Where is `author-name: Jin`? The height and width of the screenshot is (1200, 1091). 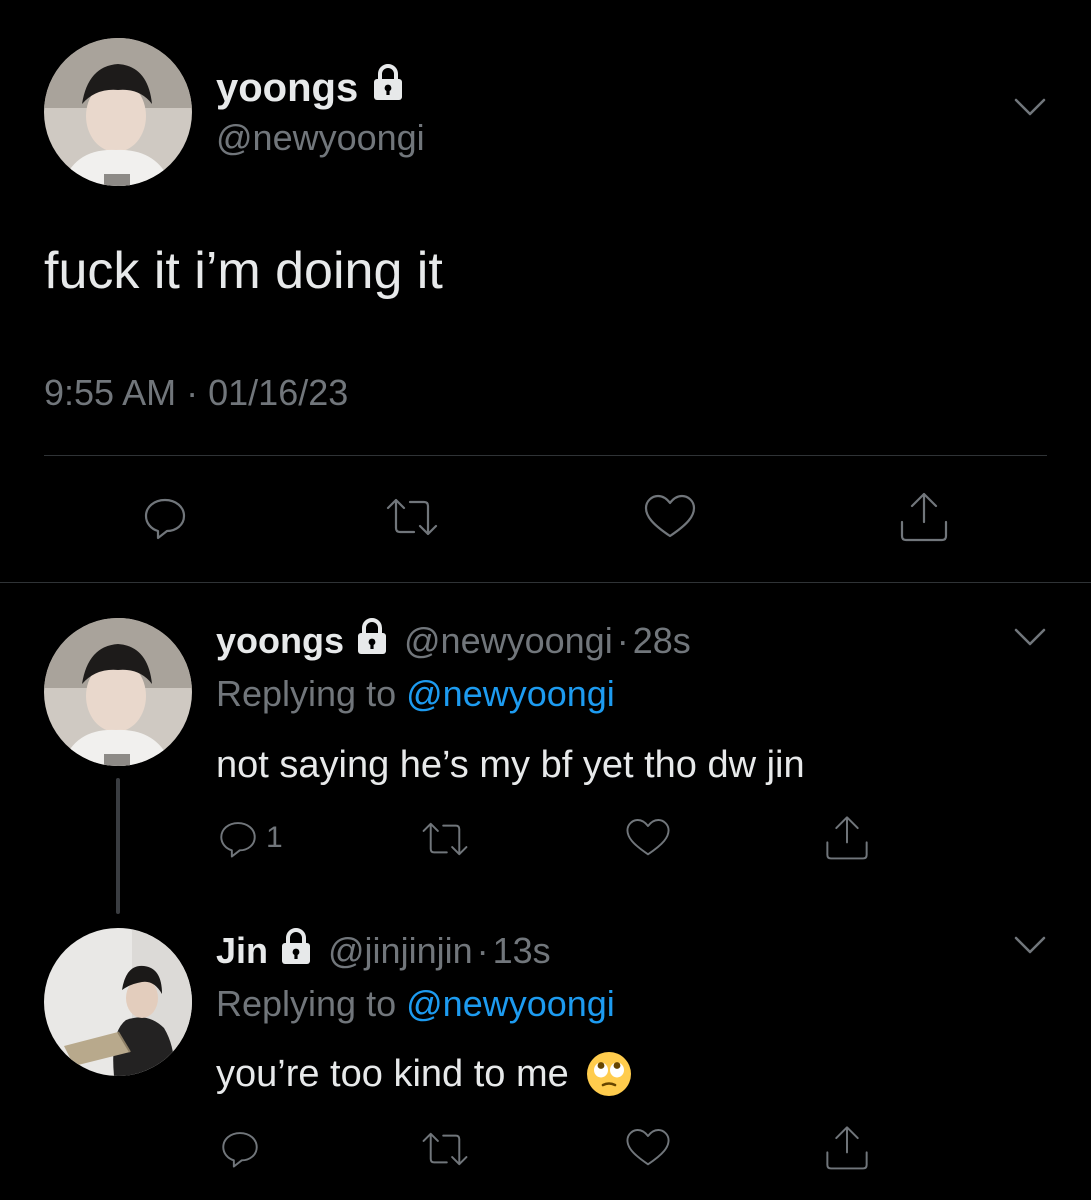 author-name: Jin is located at coordinates (242, 951).